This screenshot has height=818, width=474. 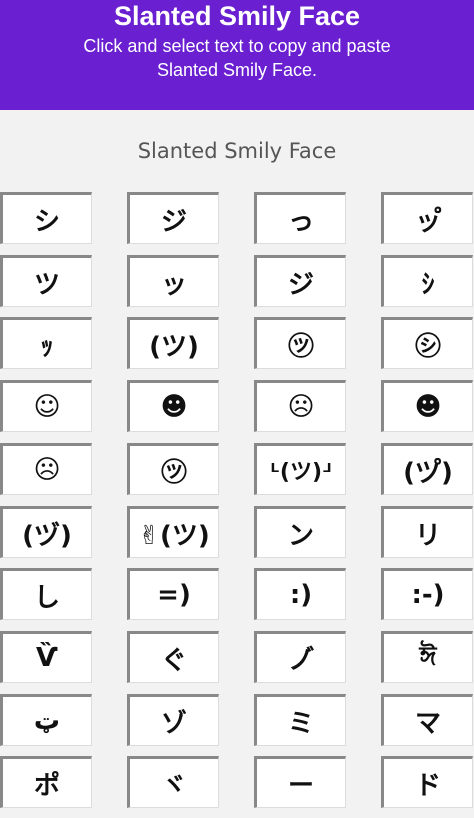 What do you see at coordinates (427, 343) in the screenshot?
I see `face-cell-r3-c4: ㋛` at bounding box center [427, 343].